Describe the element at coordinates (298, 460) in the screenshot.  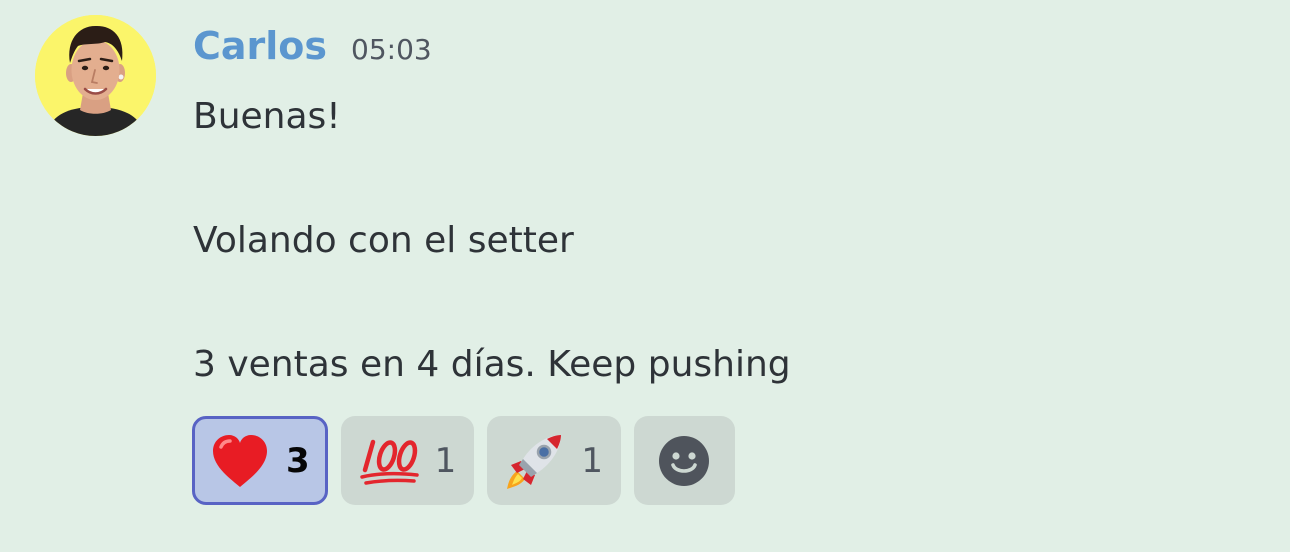
I see `reaction-count: 3` at that location.